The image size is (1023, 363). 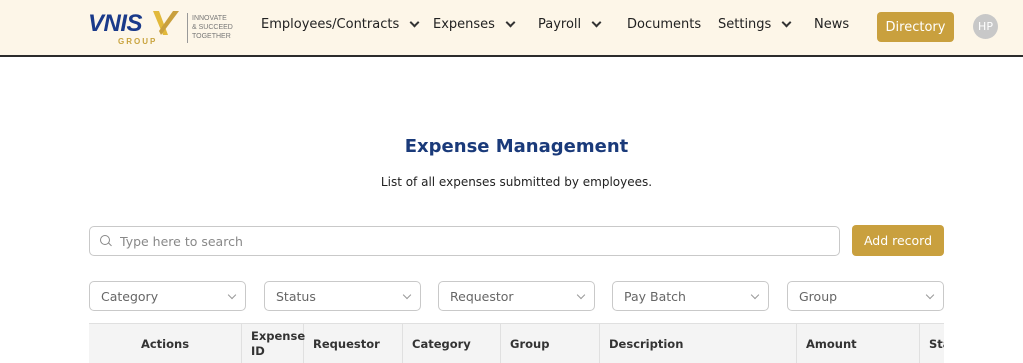 What do you see at coordinates (932, 343) in the screenshot?
I see `column-header-status: Status` at bounding box center [932, 343].